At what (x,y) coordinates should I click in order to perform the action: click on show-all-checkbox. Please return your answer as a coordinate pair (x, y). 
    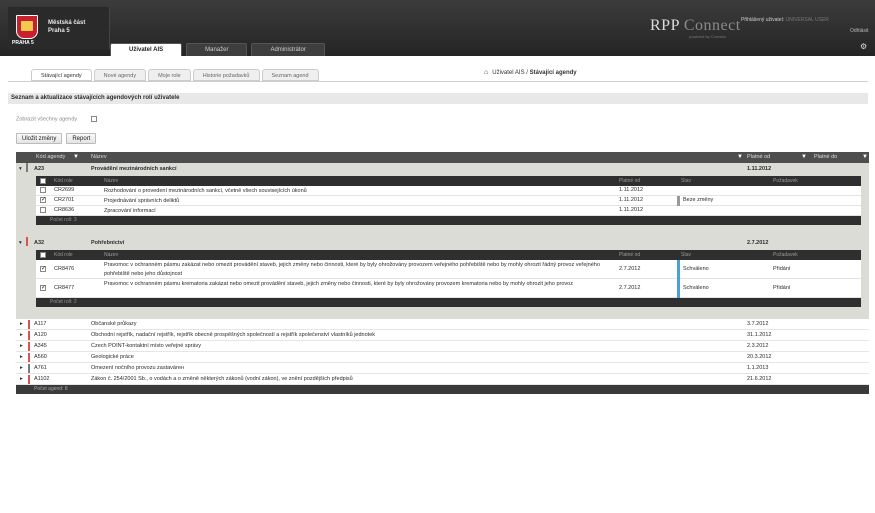
    Looking at the image, I should click on (94, 119).